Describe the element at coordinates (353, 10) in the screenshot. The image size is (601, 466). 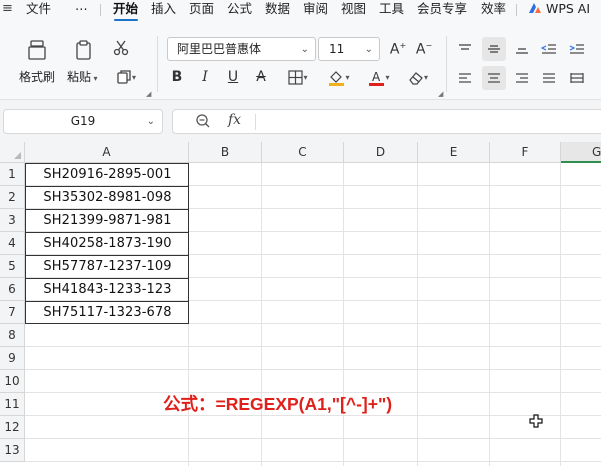
I see `menu-view: 视图` at that location.